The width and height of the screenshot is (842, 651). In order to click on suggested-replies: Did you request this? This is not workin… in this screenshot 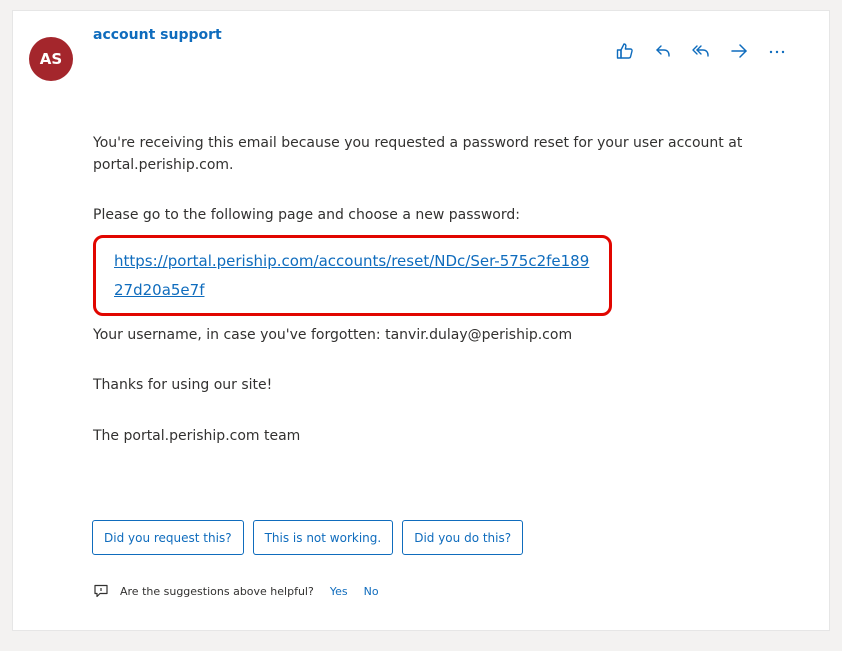, I will do `click(312, 537)`.